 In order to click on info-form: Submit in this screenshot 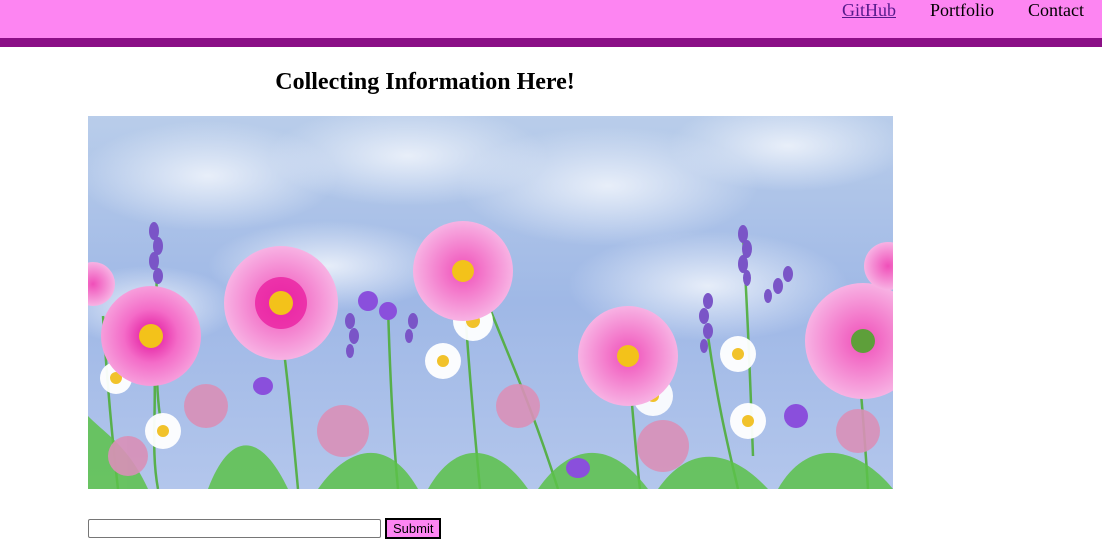, I will do `click(265, 528)`.